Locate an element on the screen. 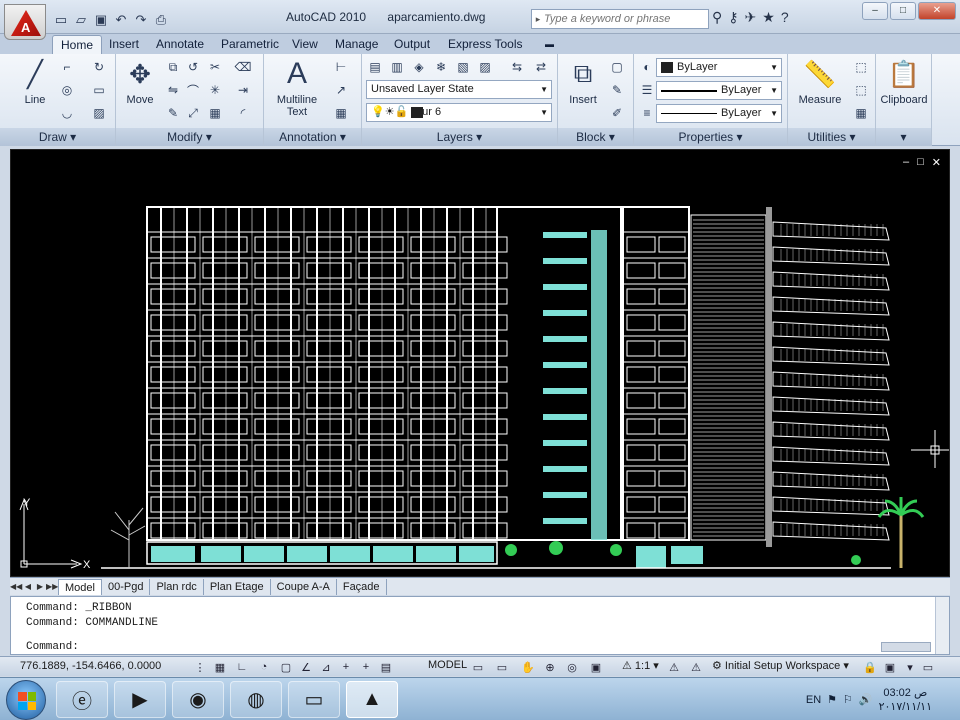 The width and height of the screenshot is (960, 720). object-snap-icon: ▢ is located at coordinates (286, 667).